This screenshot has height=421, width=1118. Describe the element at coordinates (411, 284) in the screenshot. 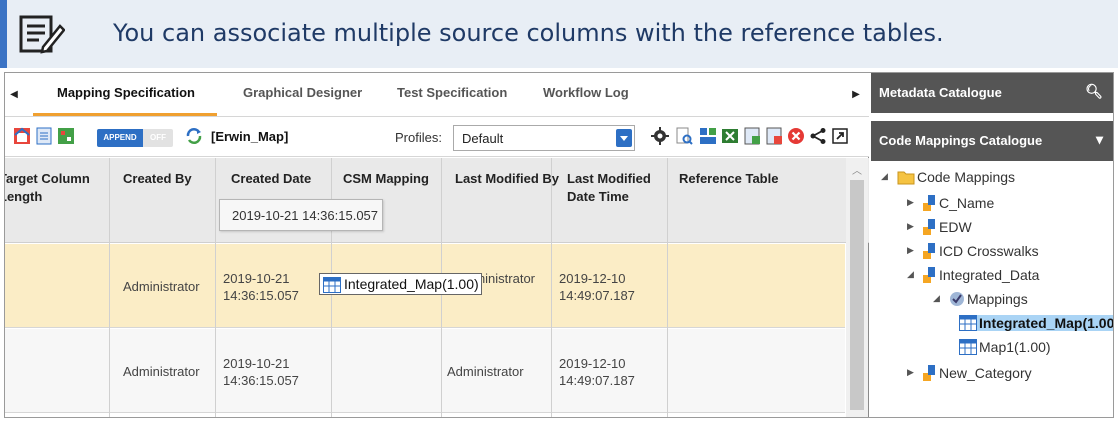

I see `csm-mapping-value: Integrated_Map(1.00)` at that location.